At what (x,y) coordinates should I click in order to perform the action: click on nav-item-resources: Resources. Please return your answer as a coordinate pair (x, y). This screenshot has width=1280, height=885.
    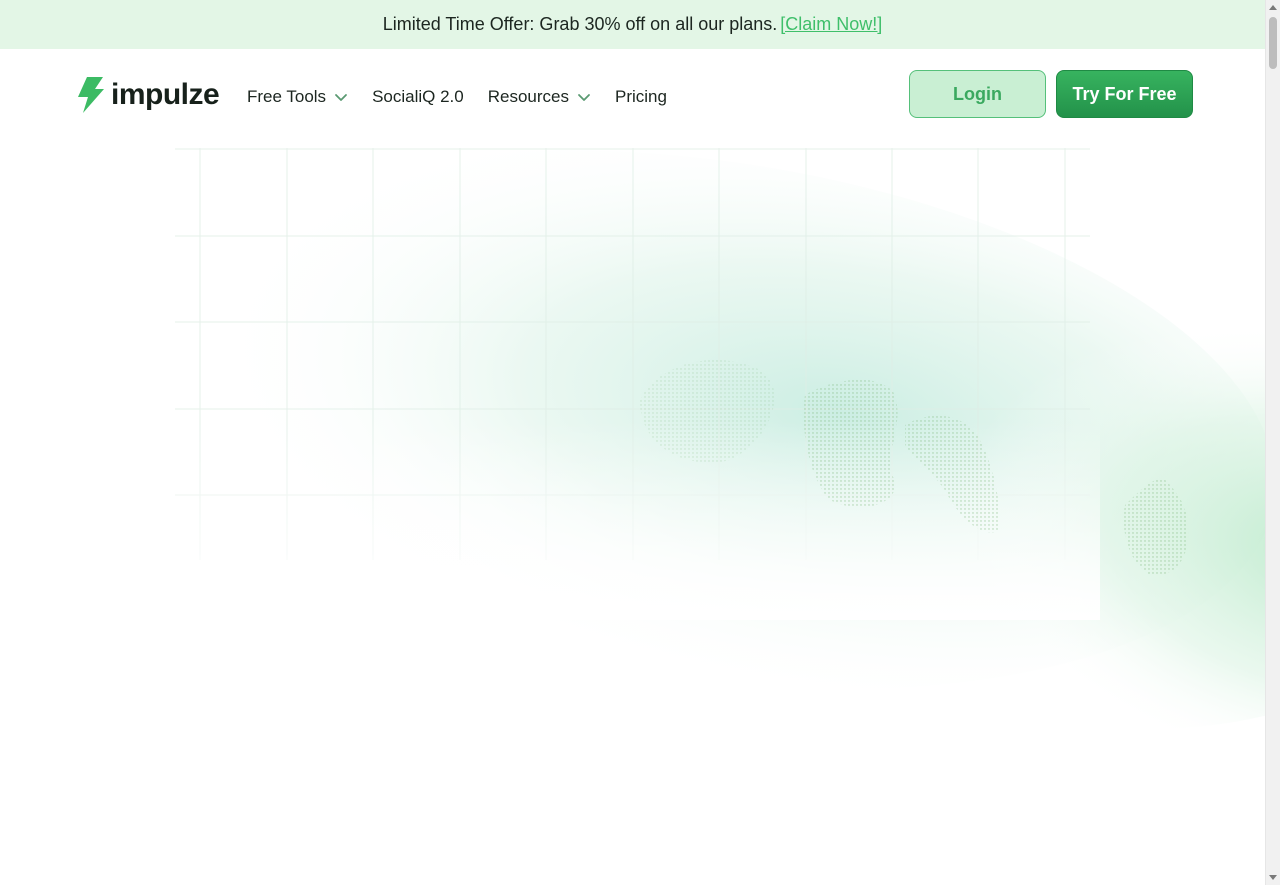
    Looking at the image, I should click on (539, 97).